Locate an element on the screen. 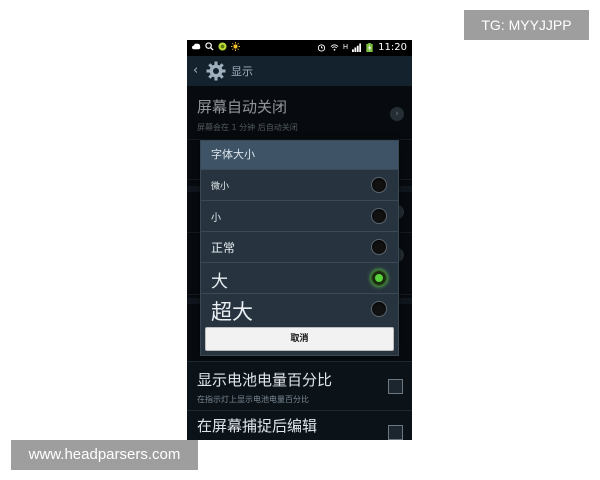 The width and height of the screenshot is (600, 480). radio-extra-large is located at coordinates (379, 309).